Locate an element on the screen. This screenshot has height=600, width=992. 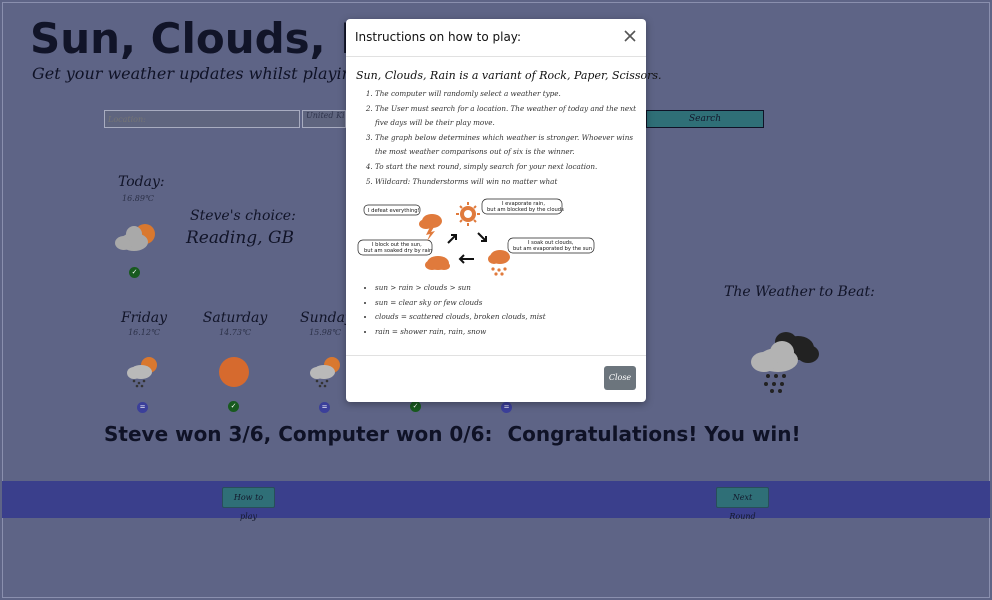
today-temp: 16.89℃ is located at coordinates (138, 198).